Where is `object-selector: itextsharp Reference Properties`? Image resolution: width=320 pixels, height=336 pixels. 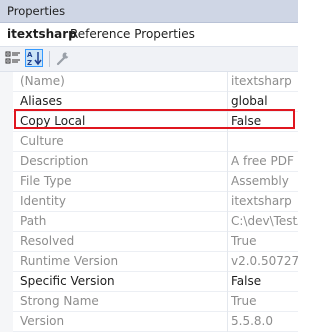
object-selector: itextsharp Reference Properties is located at coordinates (149, 34).